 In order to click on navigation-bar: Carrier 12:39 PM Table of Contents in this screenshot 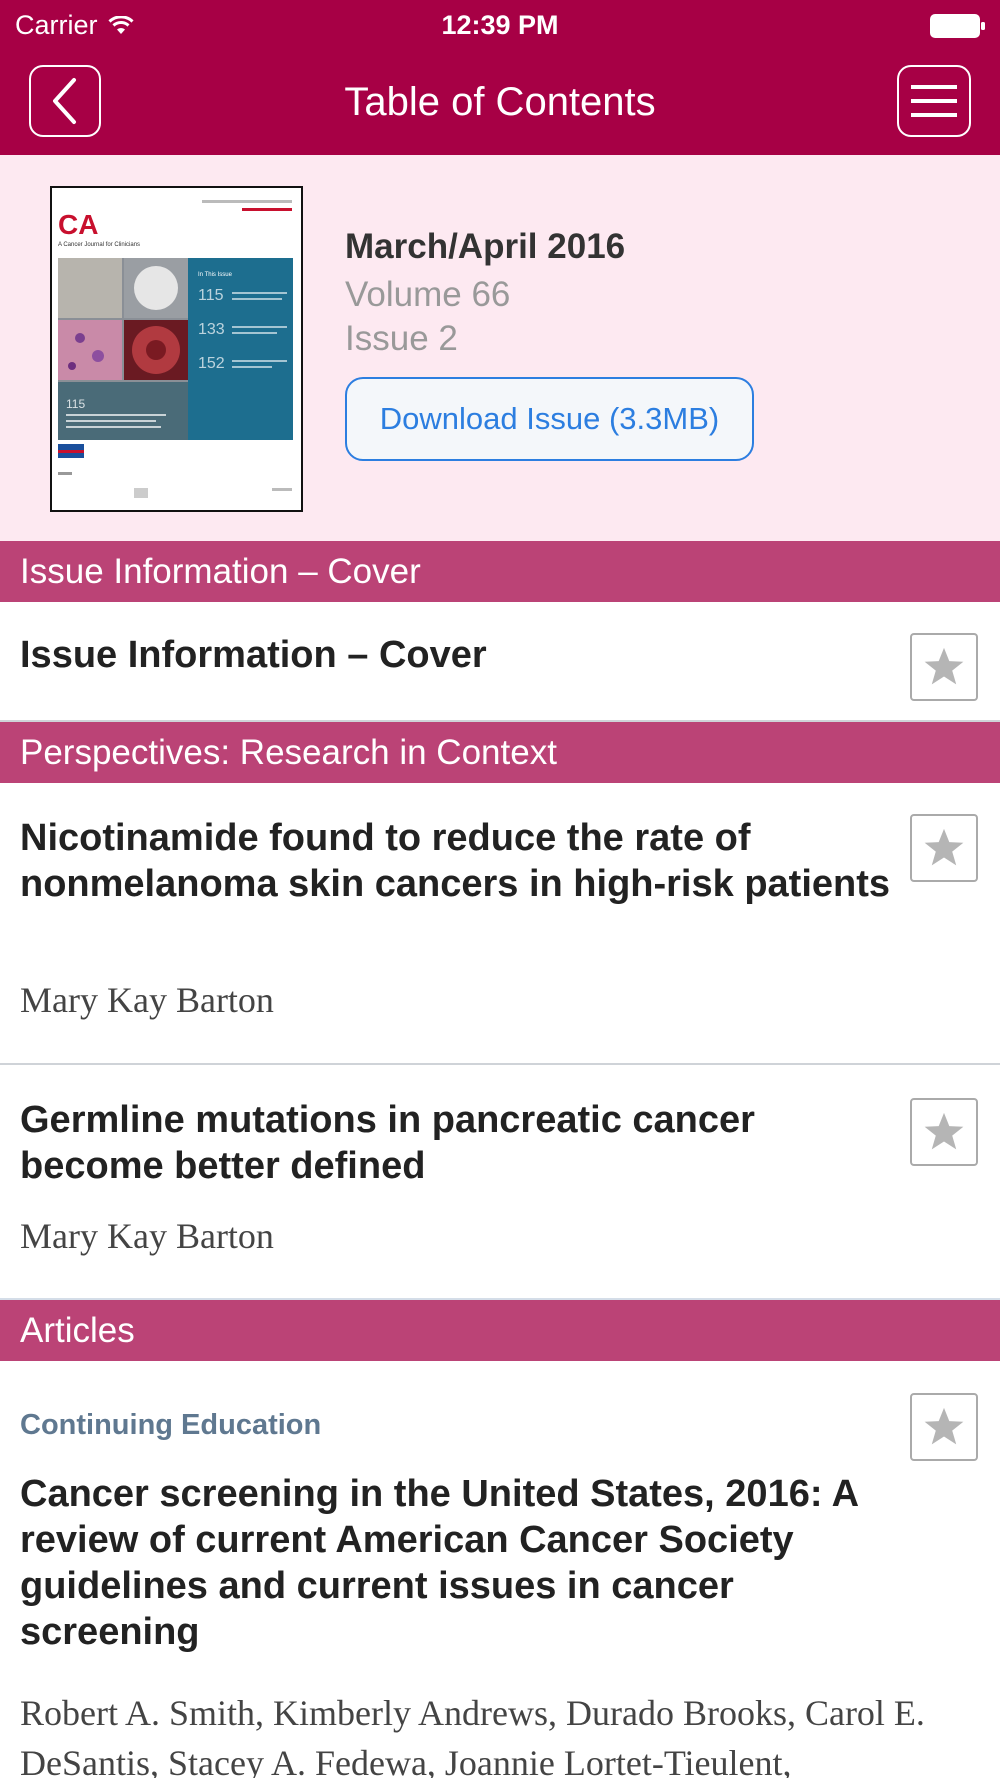, I will do `click(500, 77)`.